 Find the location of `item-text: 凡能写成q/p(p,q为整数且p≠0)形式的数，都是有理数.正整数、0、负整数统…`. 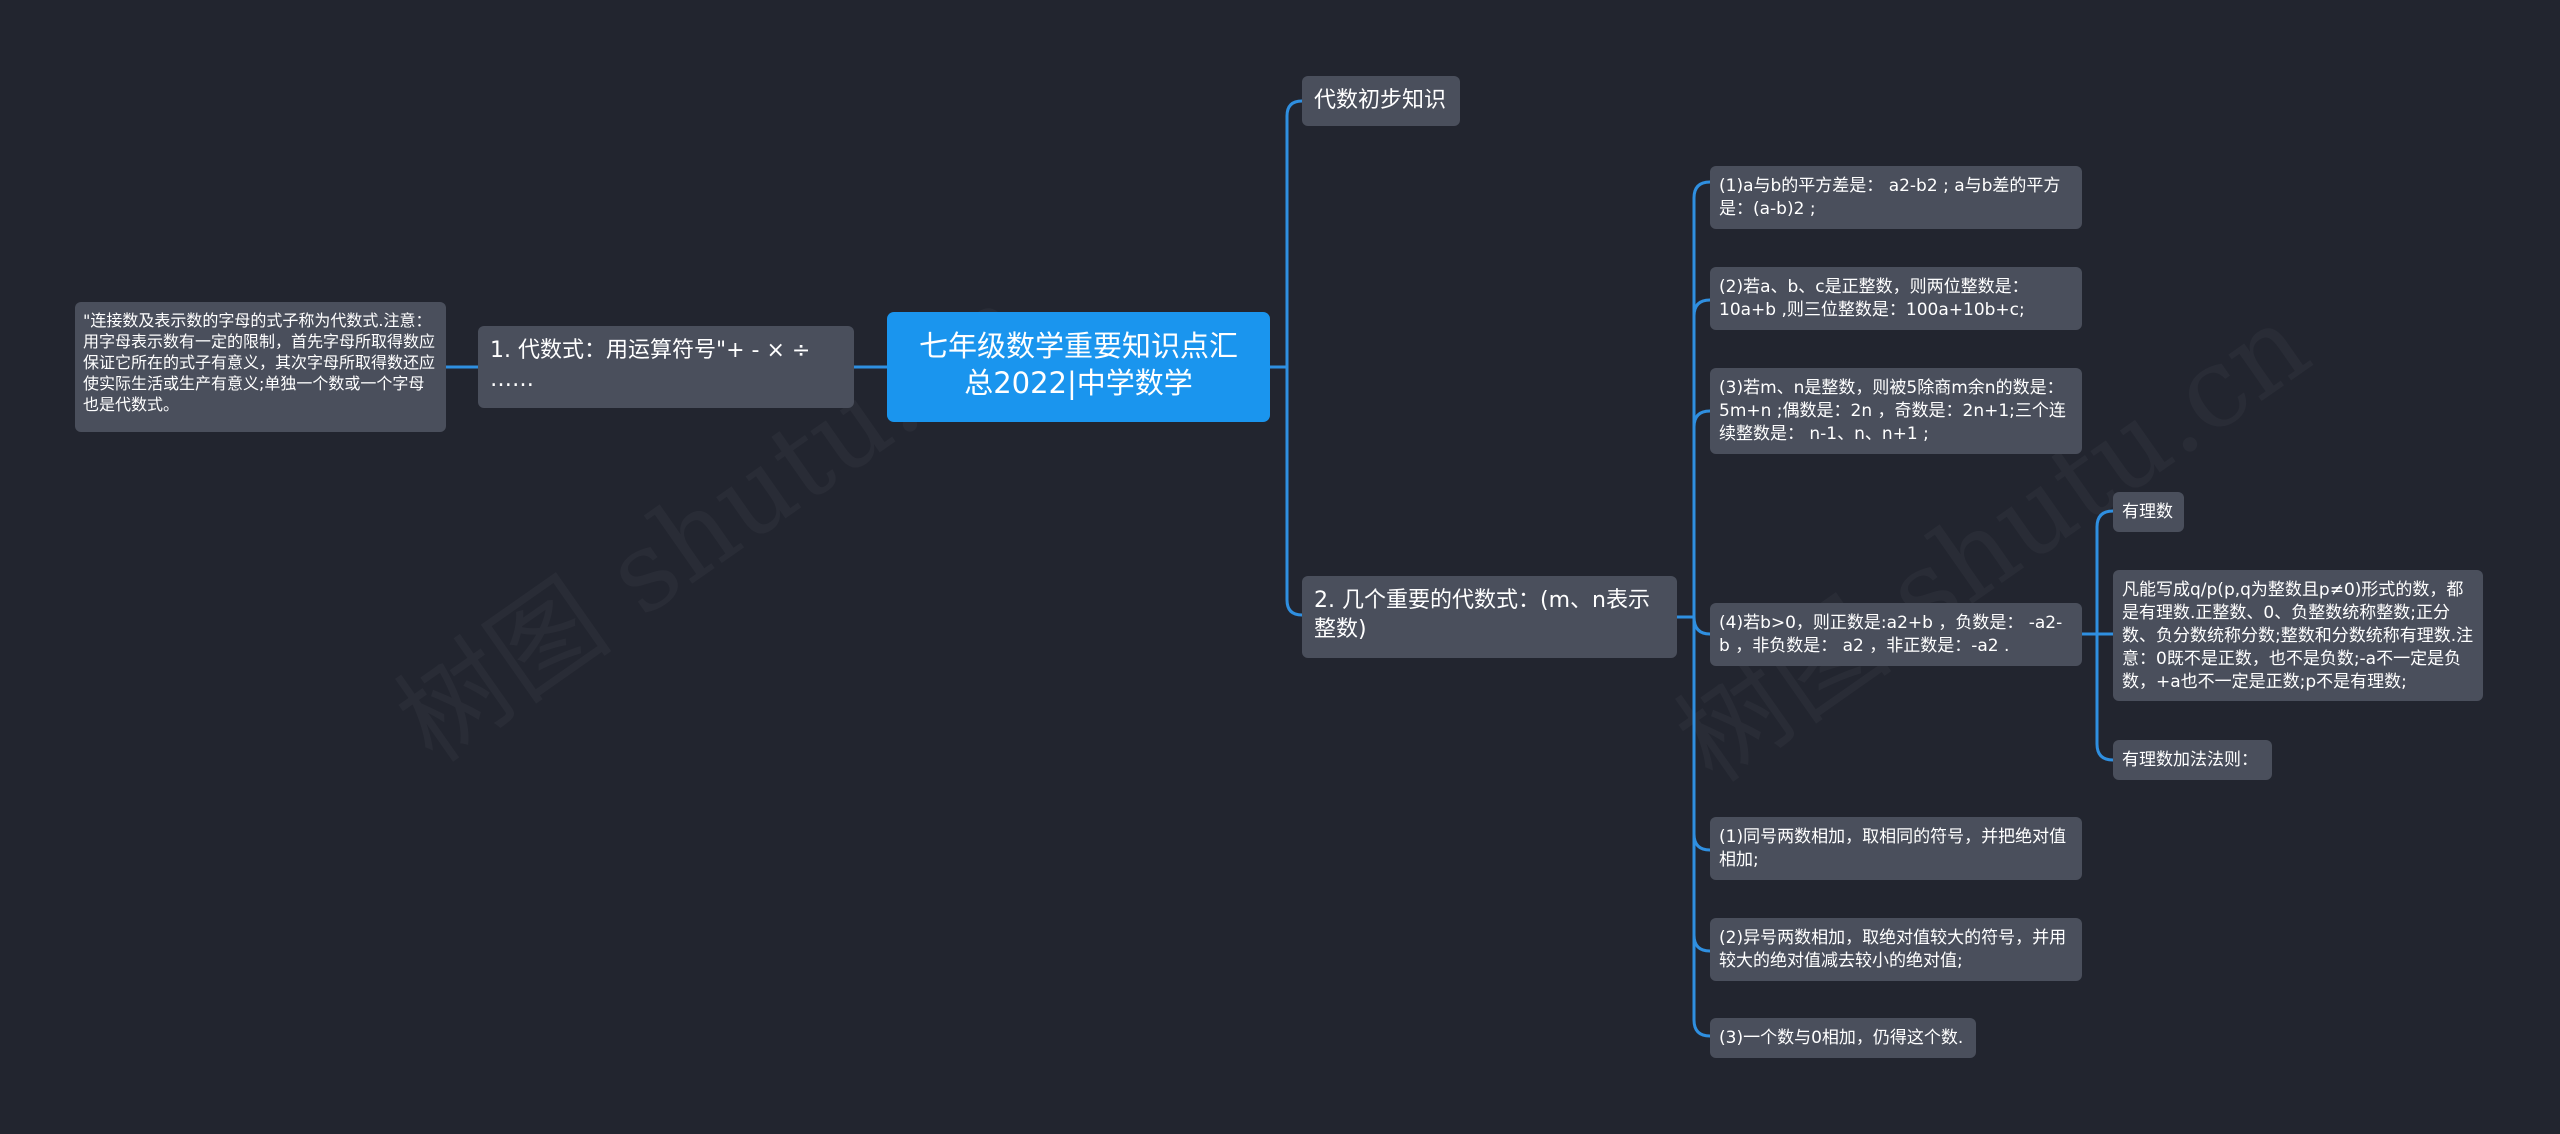

item-text: 凡能写成q/p(p,q为整数且p≠0)形式的数，都是有理数.正整数、0、负整数统… is located at coordinates (2298, 636).